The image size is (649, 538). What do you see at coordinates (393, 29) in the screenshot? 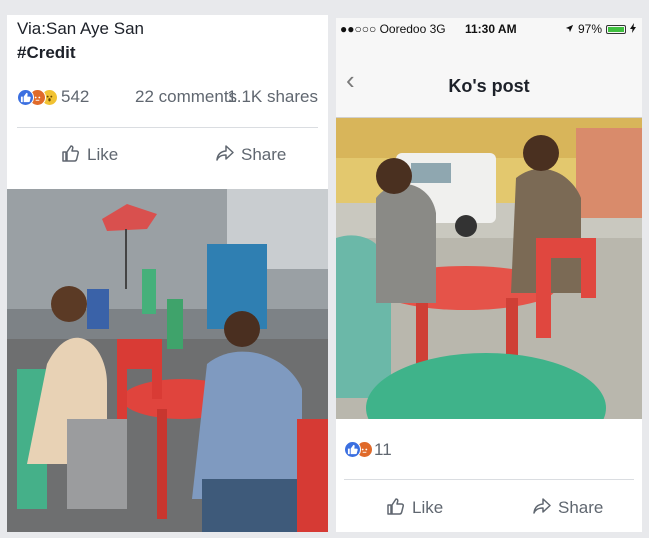
I see `carrier-signal: ●●○○○ Ooredoo 3G` at bounding box center [393, 29].